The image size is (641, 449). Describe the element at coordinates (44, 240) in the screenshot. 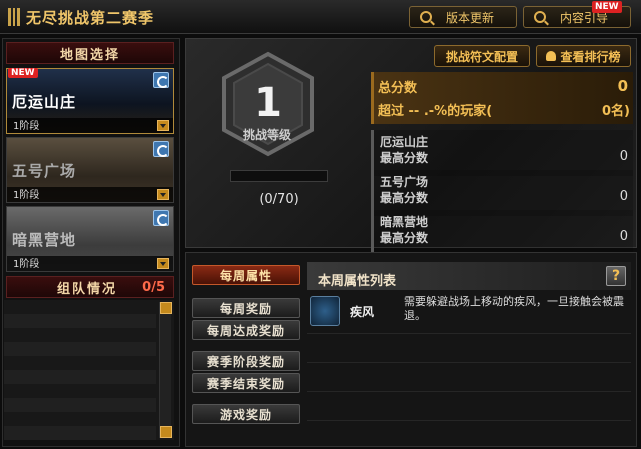

I see `map-name: 暗黑营地` at that location.